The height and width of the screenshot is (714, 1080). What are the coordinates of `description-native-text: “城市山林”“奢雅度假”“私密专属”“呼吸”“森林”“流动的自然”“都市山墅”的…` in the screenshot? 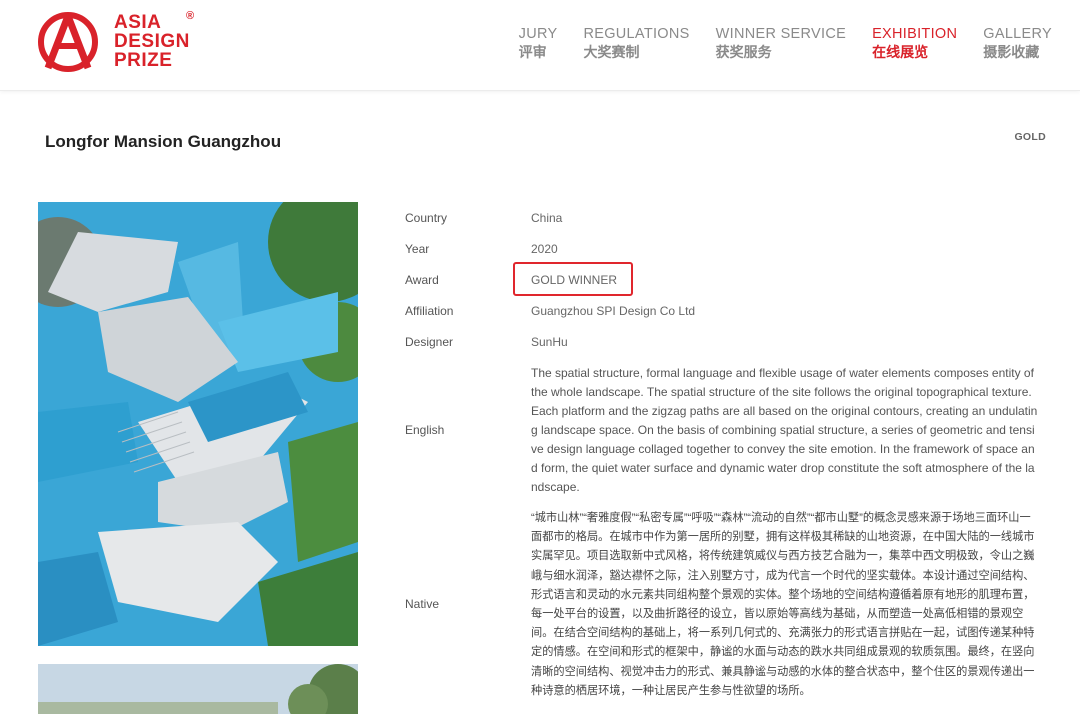 It's located at (783, 604).